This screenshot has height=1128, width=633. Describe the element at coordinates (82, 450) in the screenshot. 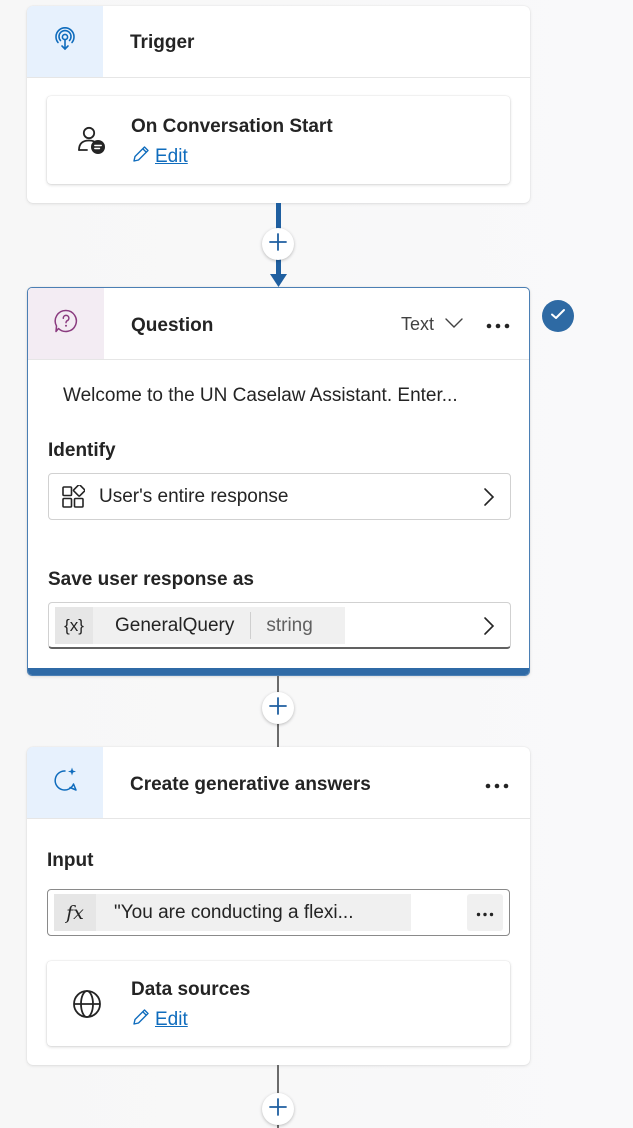

I see `identify-label: Identify` at that location.